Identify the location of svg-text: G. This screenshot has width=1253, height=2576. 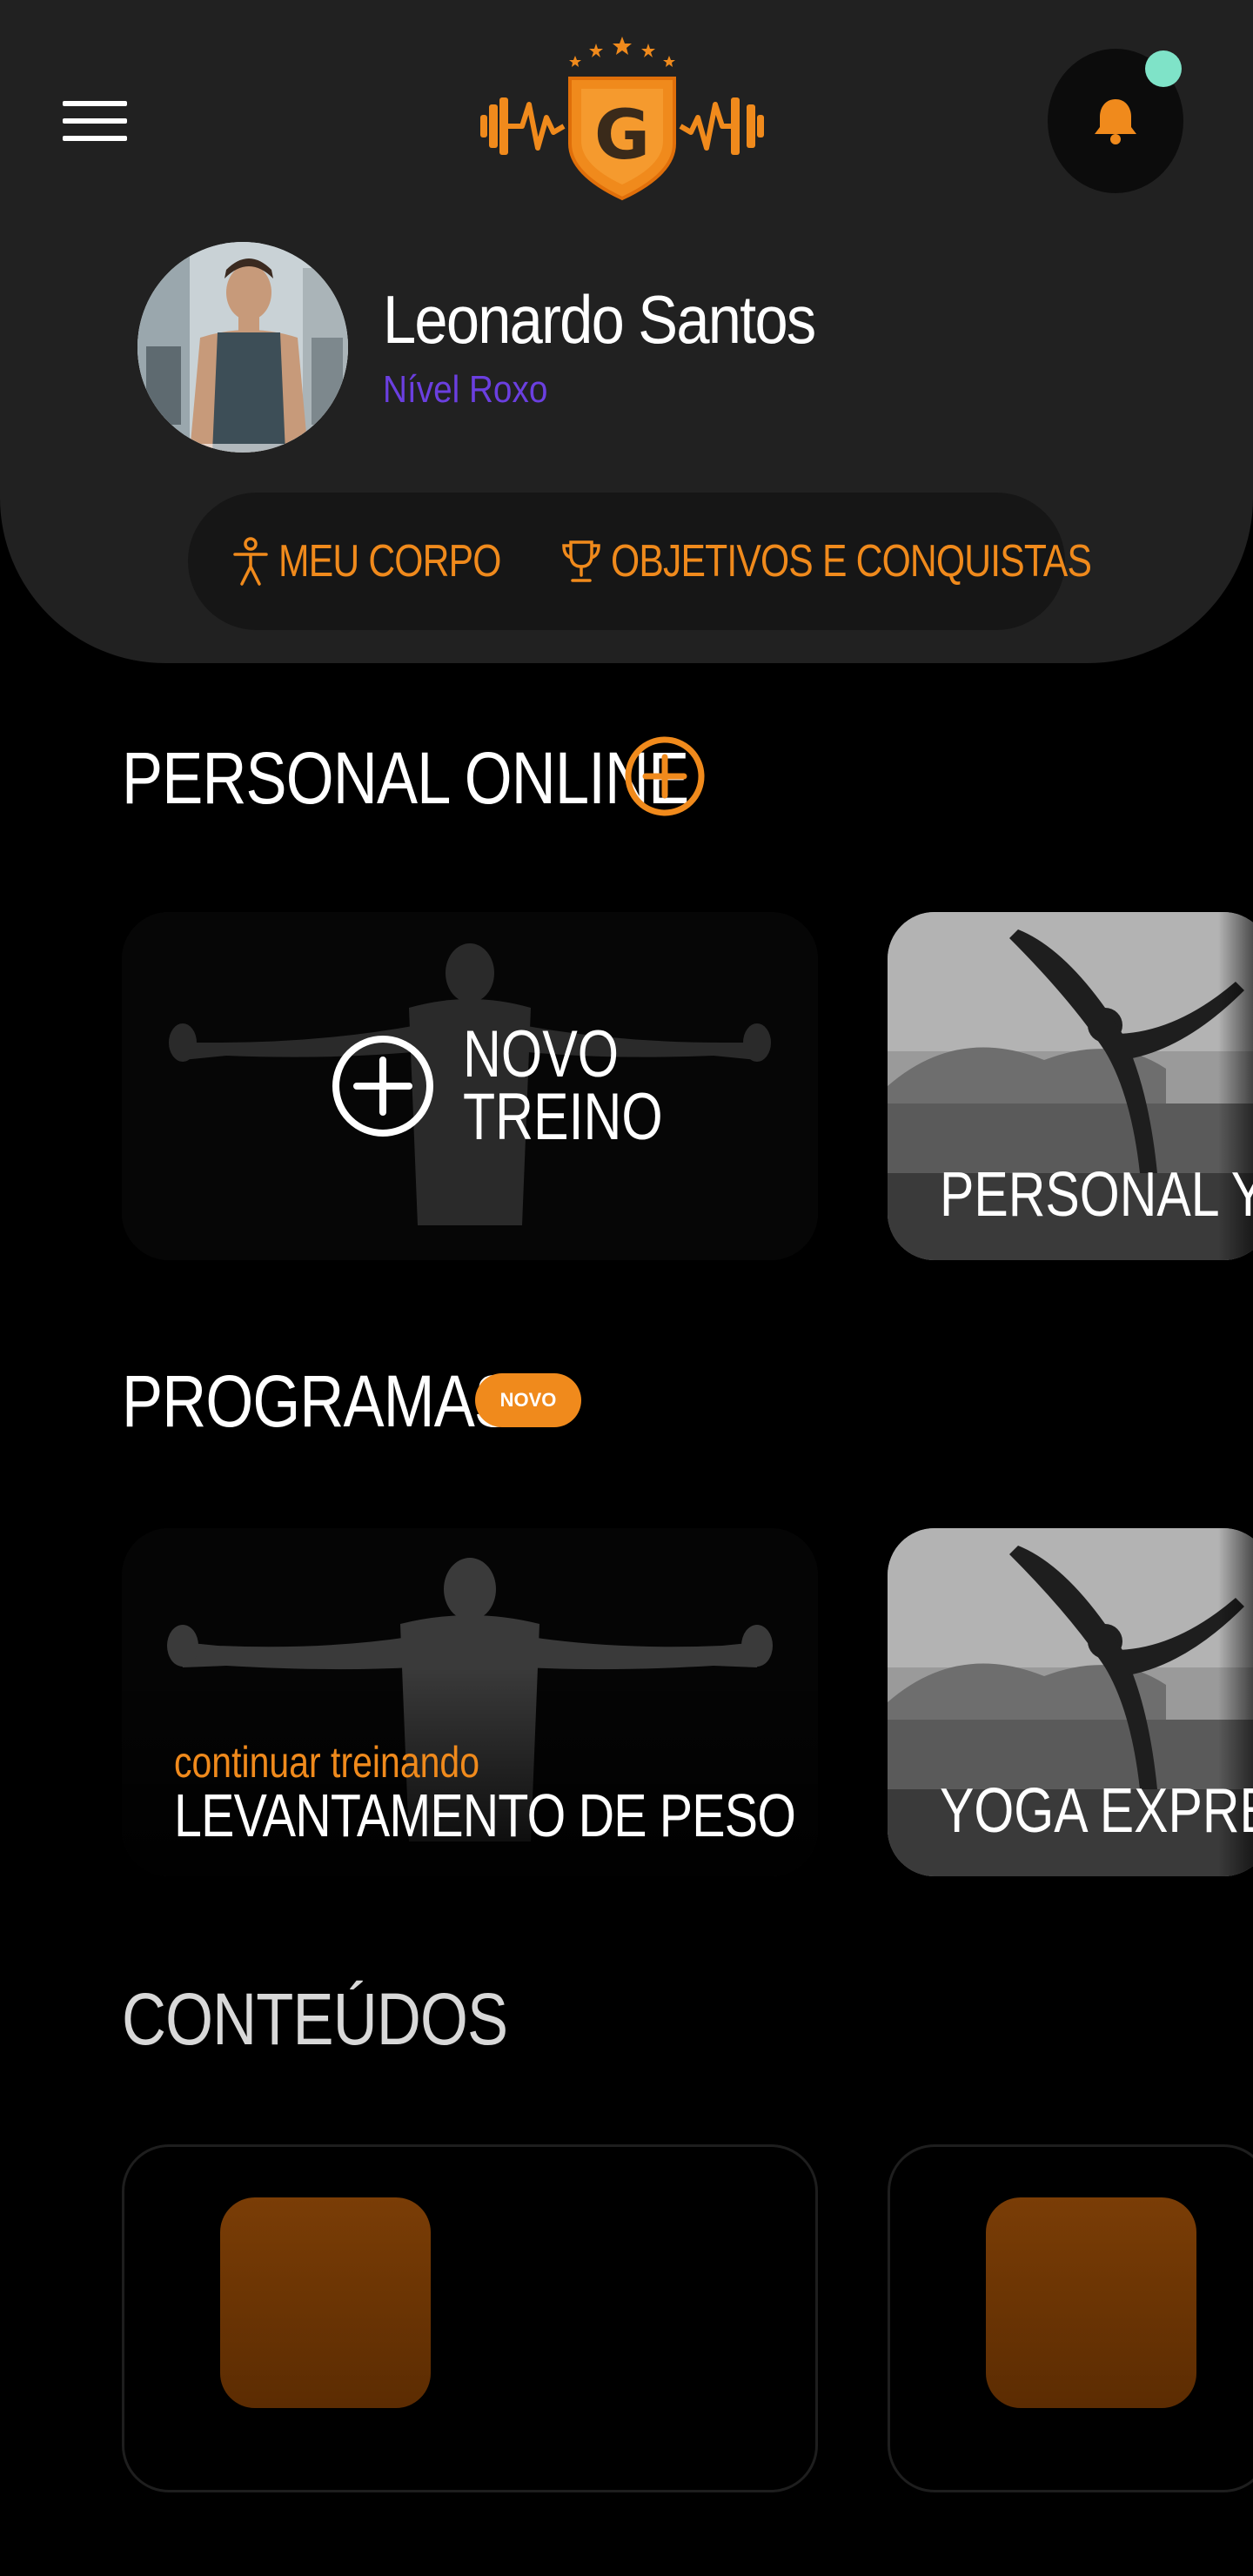
(622, 136).